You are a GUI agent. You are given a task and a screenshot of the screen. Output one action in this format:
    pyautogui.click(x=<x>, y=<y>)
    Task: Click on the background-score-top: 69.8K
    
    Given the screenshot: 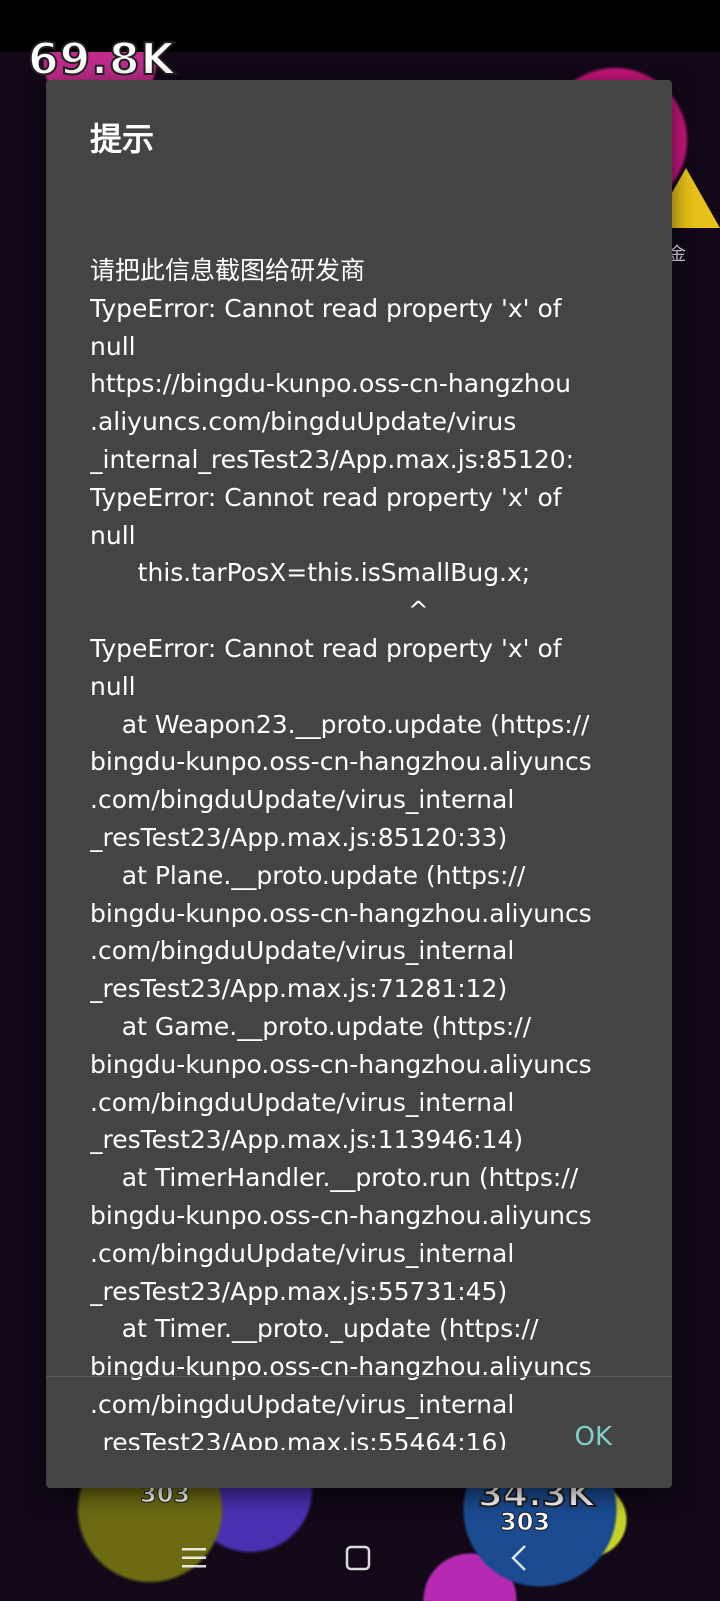 What is the action you would take?
    pyautogui.click(x=101, y=59)
    